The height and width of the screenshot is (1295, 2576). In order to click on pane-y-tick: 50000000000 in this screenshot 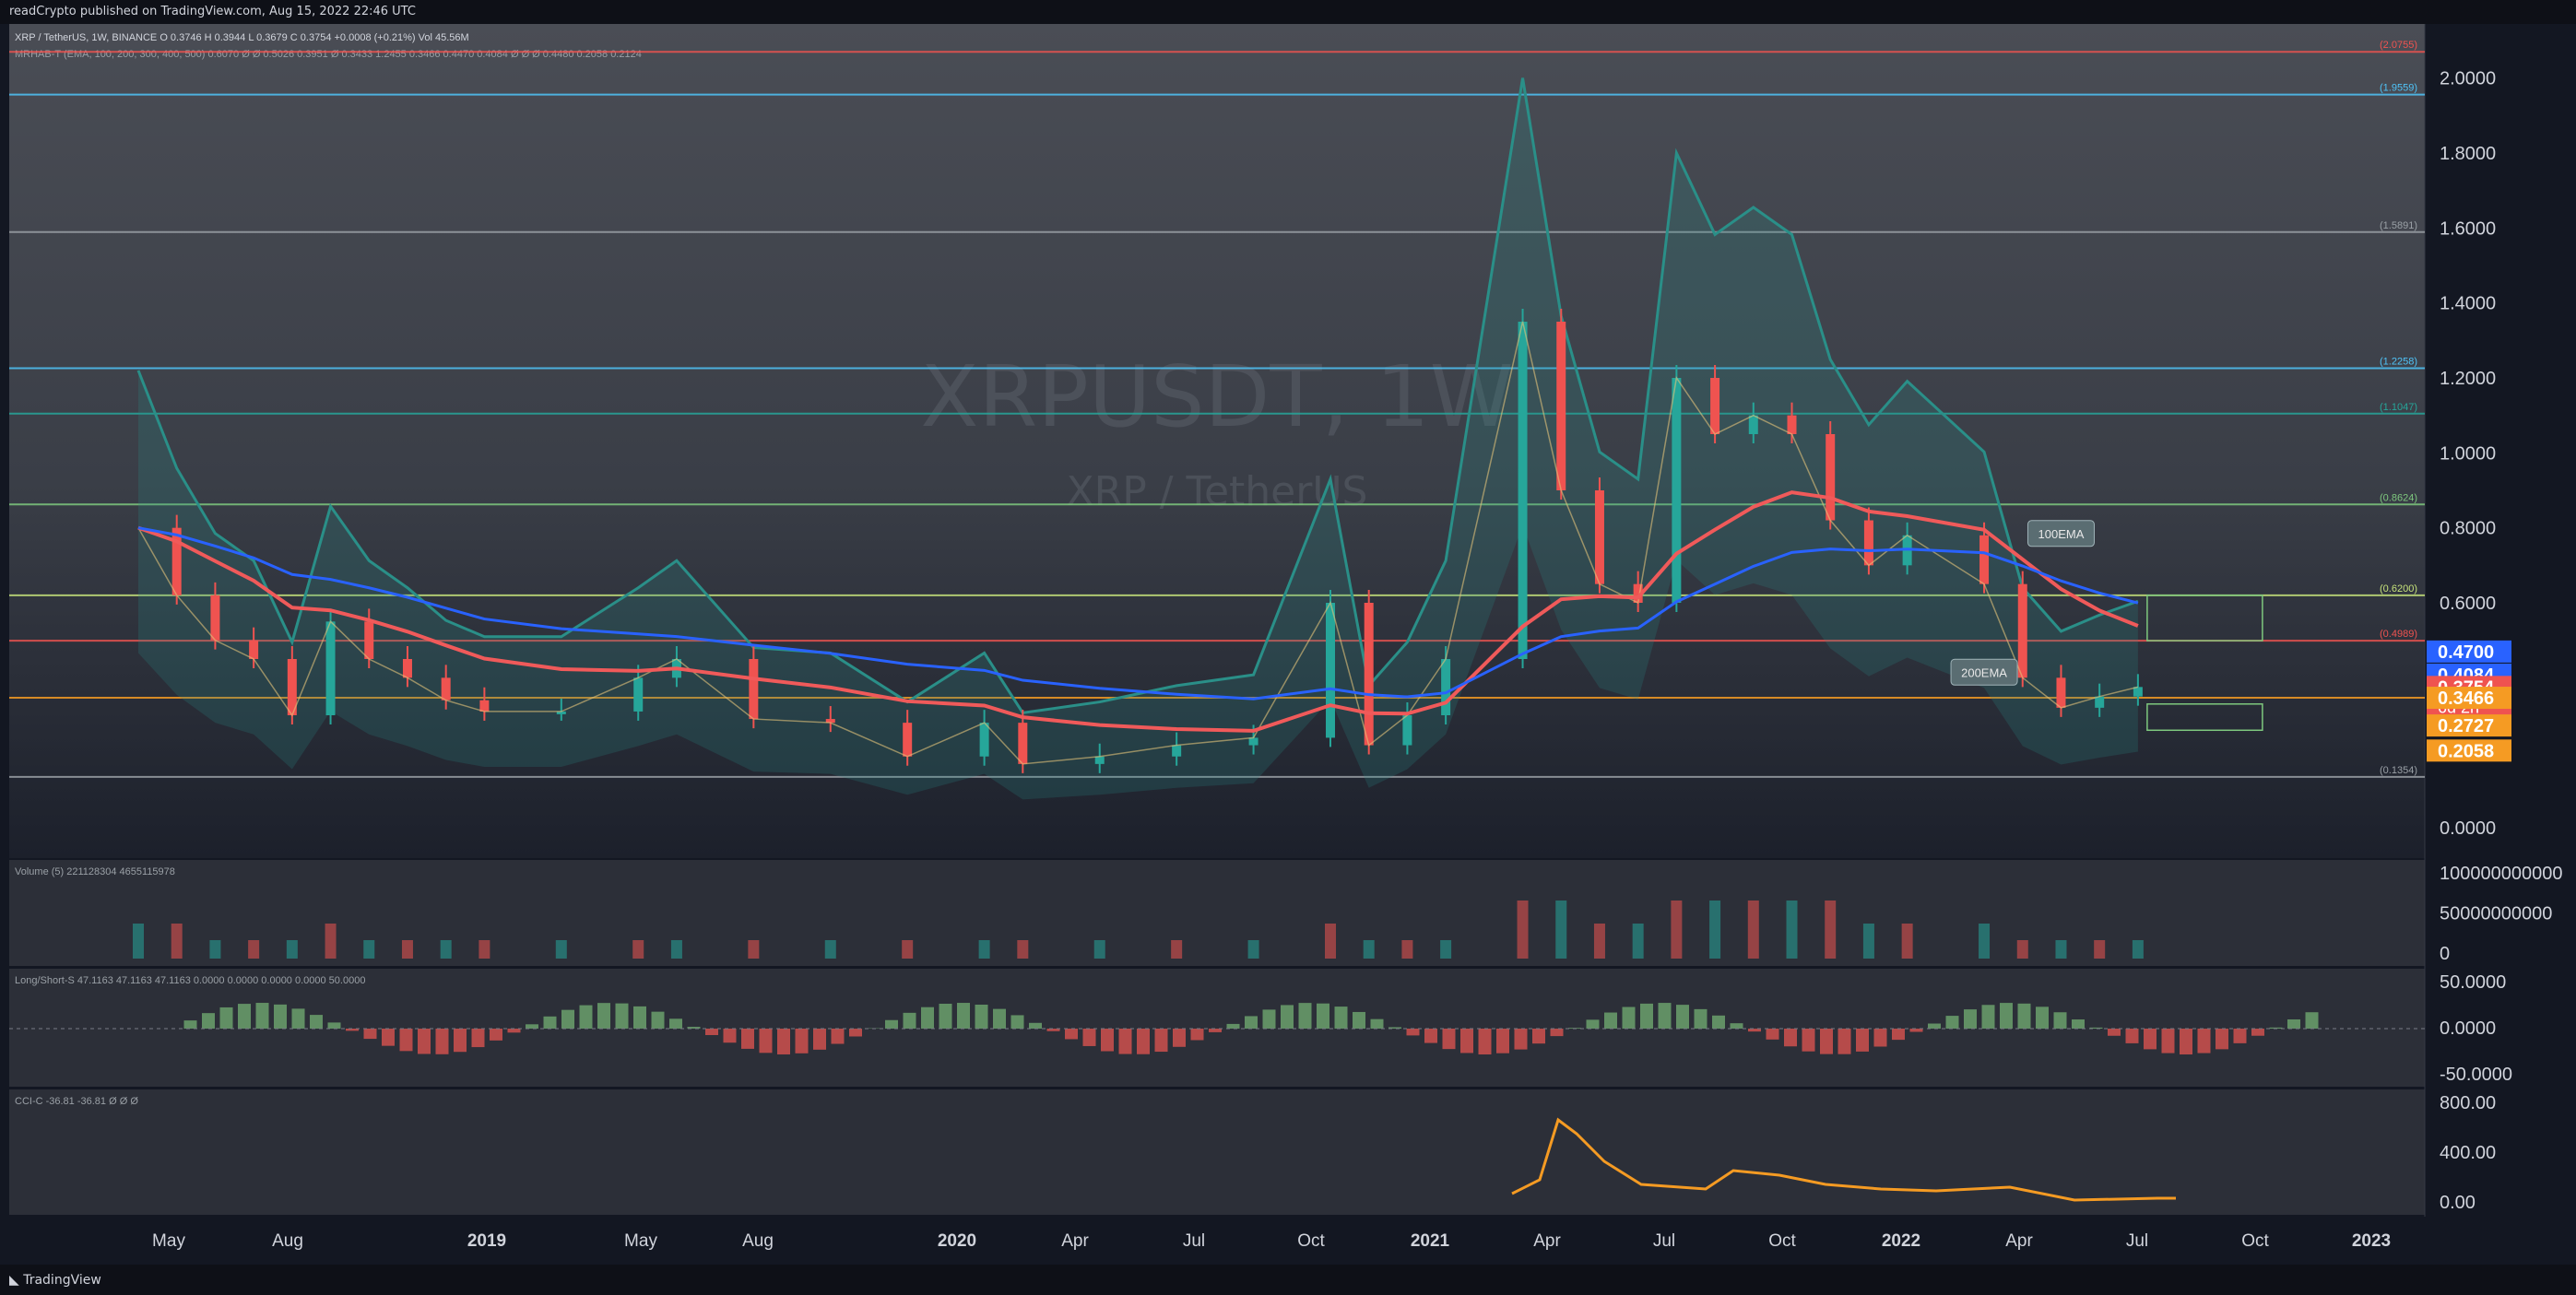, I will do `click(2496, 914)`.